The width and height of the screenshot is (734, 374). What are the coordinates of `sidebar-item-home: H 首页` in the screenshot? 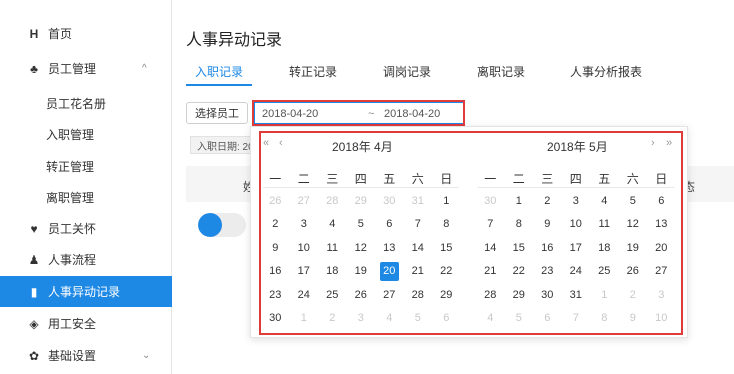 It's located at (86, 33).